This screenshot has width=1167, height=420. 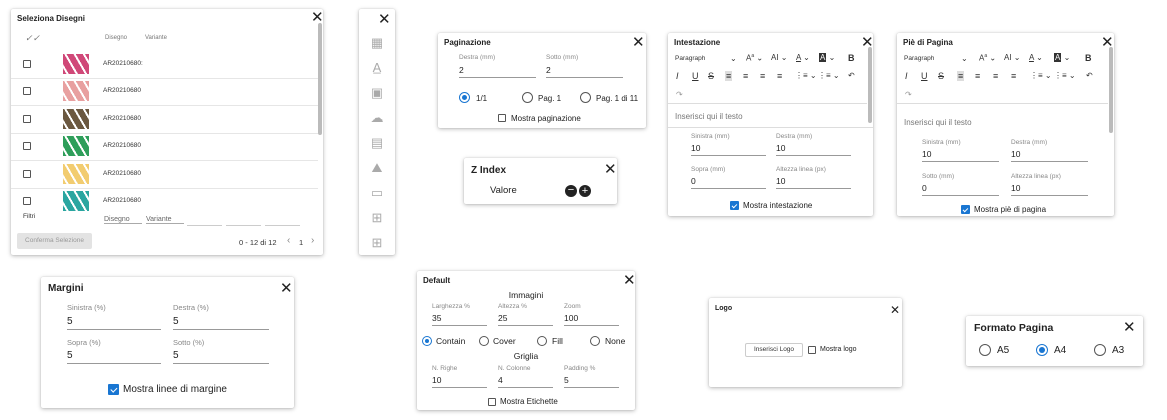 I want to click on mostra-paginazione-checkbox, so click(x=502, y=118).